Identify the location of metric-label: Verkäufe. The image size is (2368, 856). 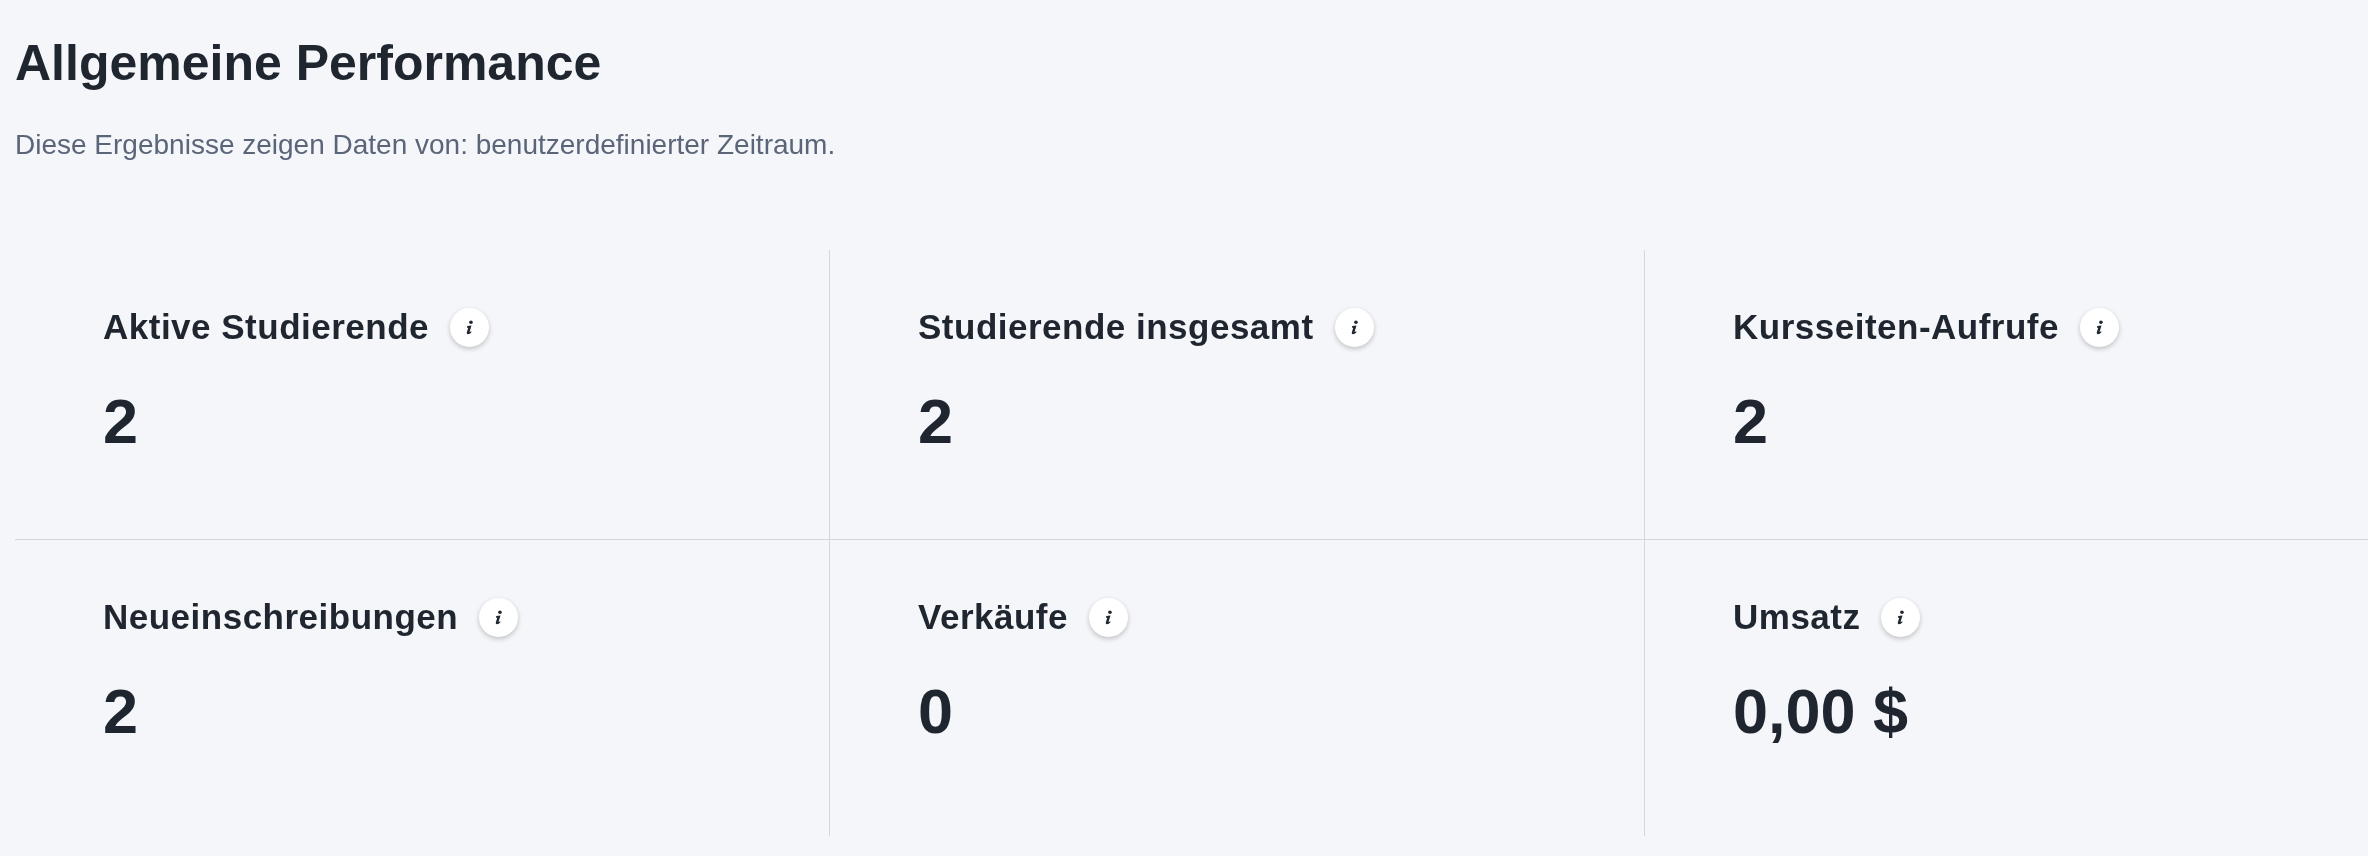
(993, 617).